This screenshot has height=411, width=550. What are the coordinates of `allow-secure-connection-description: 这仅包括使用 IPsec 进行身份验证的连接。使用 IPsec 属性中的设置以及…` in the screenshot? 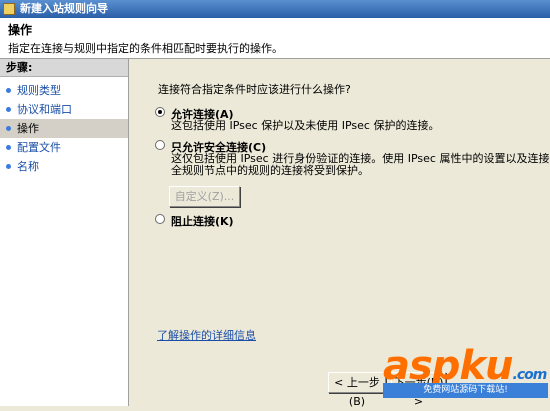 It's located at (360, 165).